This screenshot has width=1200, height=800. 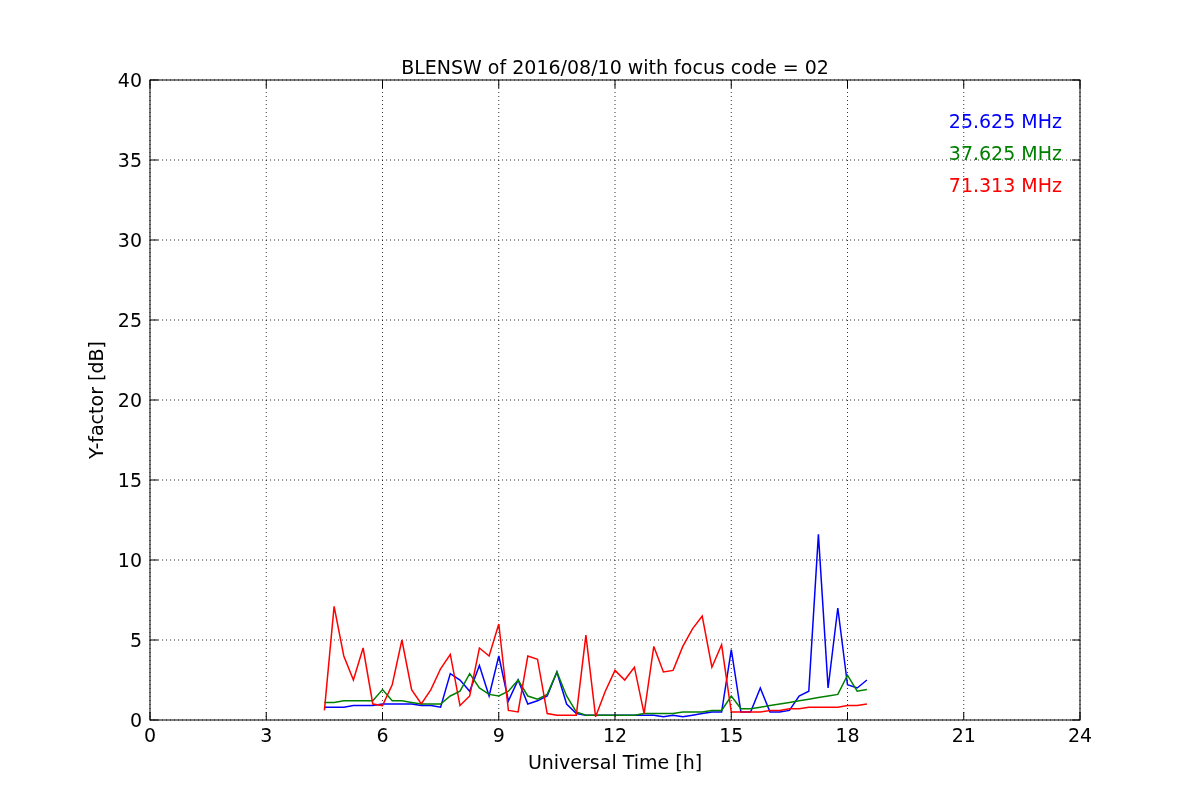 What do you see at coordinates (615, 735) in the screenshot?
I see `tick-label: 12` at bounding box center [615, 735].